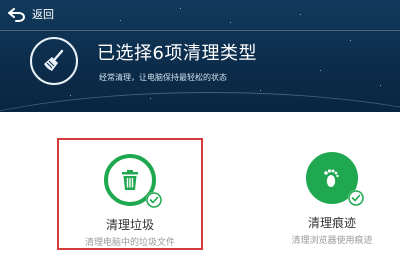  Describe the element at coordinates (200, 102) in the screenshot. I see `header-horizon-arc` at that location.